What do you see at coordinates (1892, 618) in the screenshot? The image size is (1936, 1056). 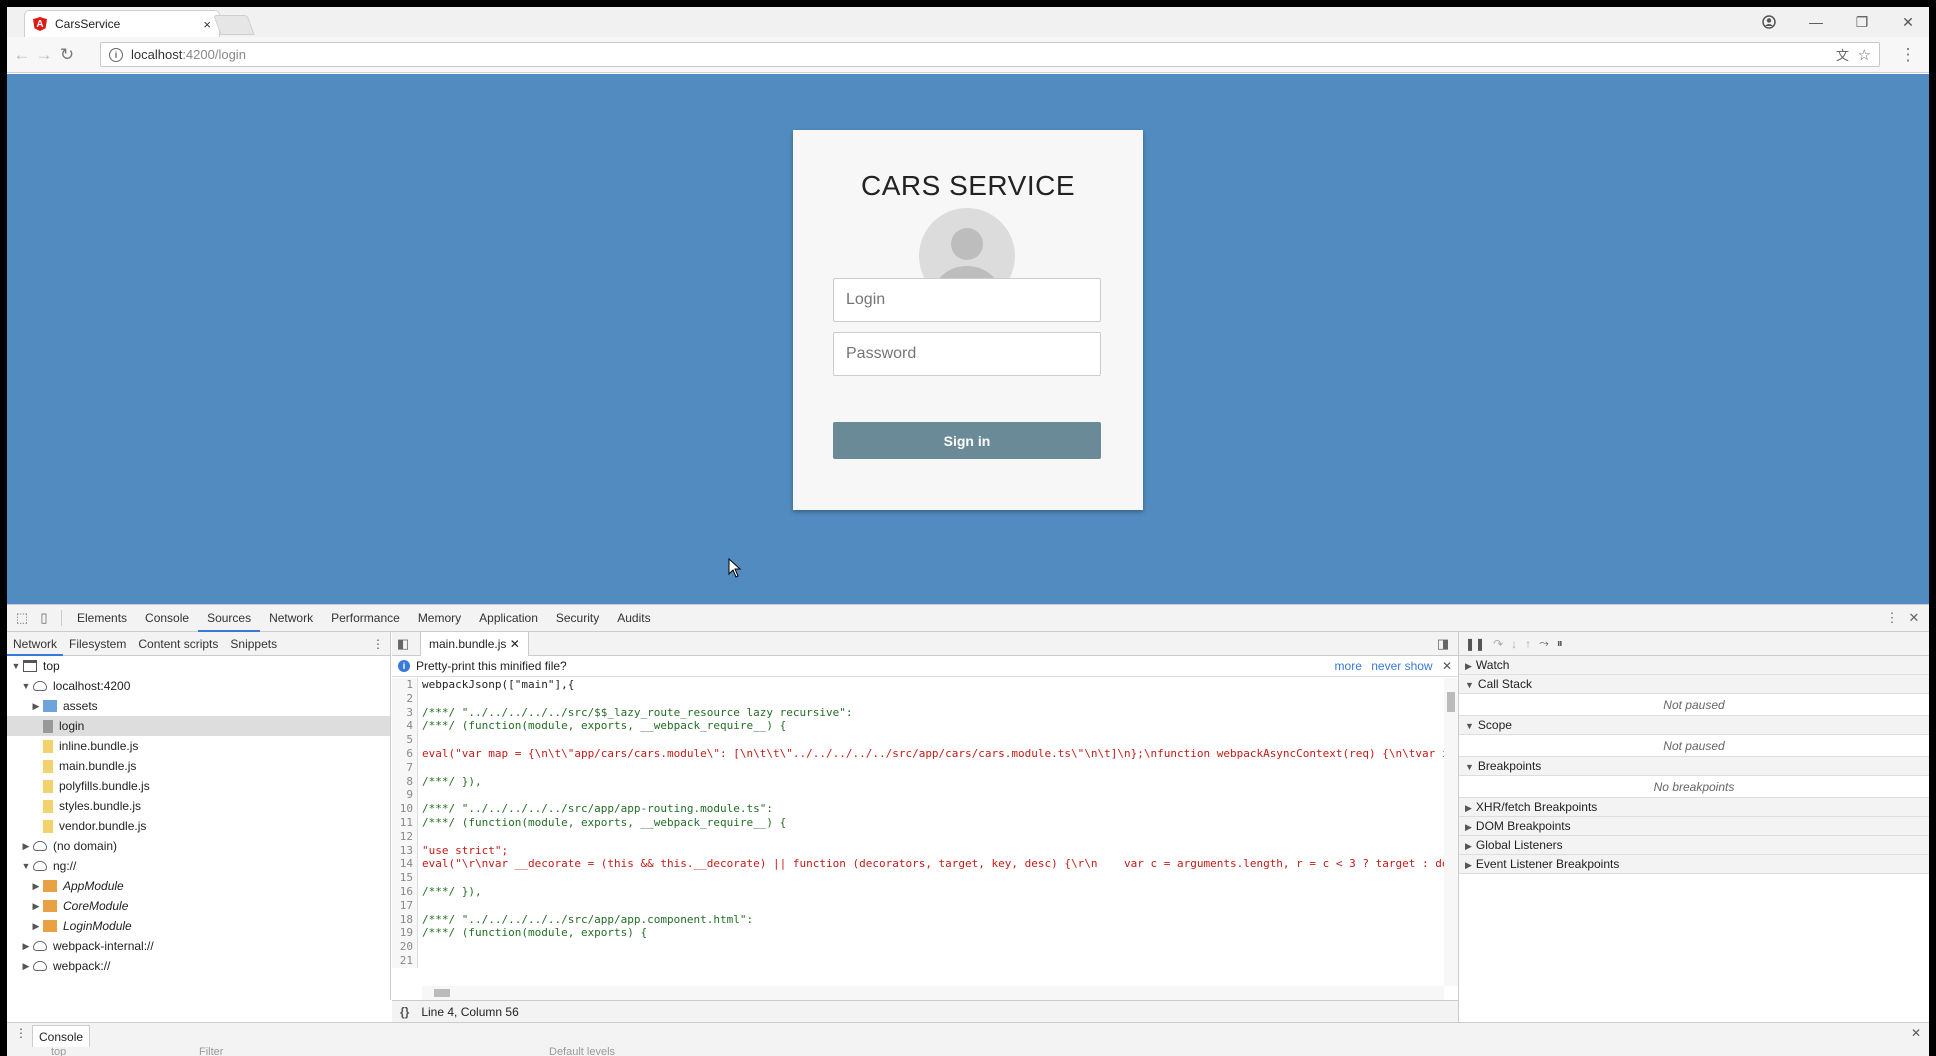 I see `devtools-menu-icon: ⋮` at bounding box center [1892, 618].